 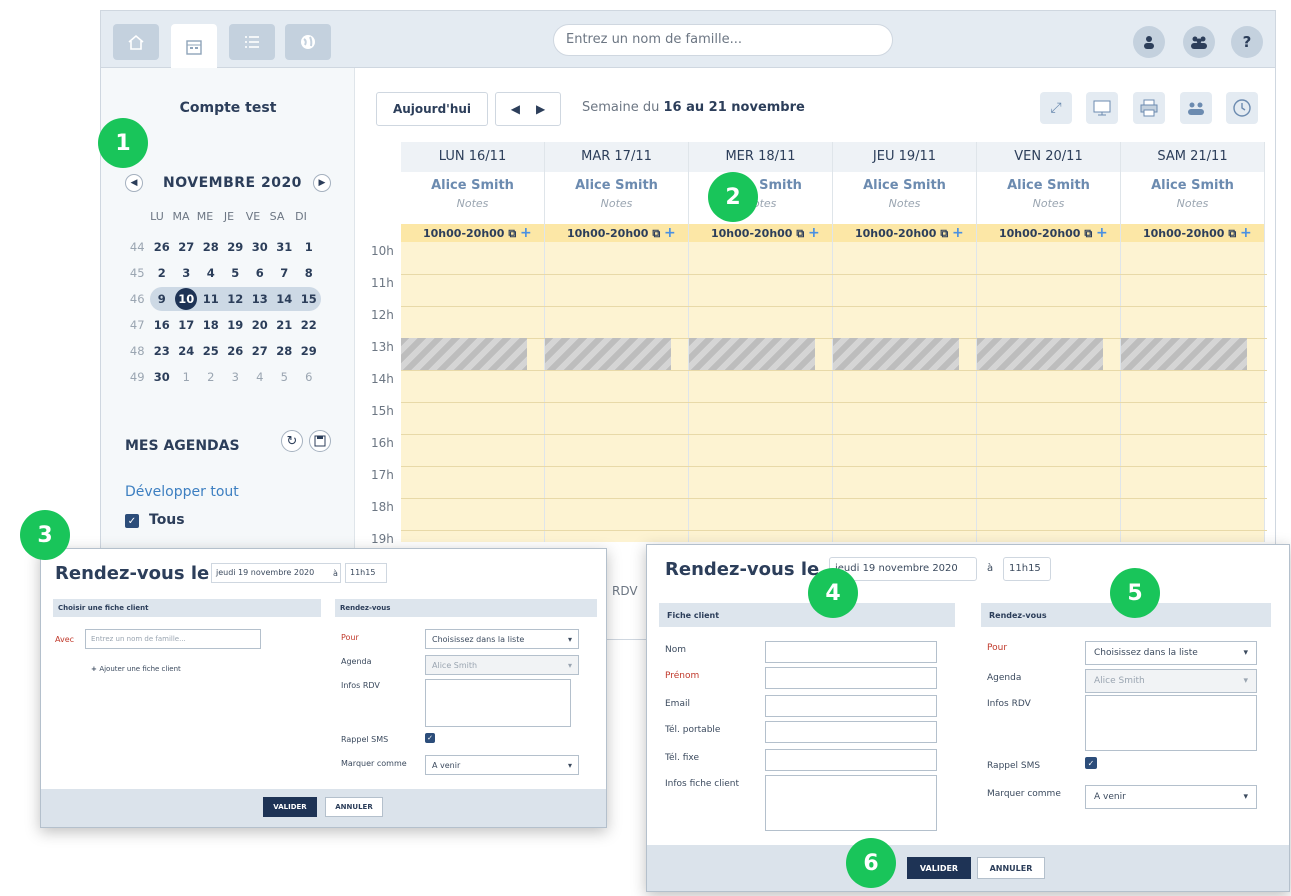 I want to click on calendar-day-today: 10, so click(x=186, y=299).